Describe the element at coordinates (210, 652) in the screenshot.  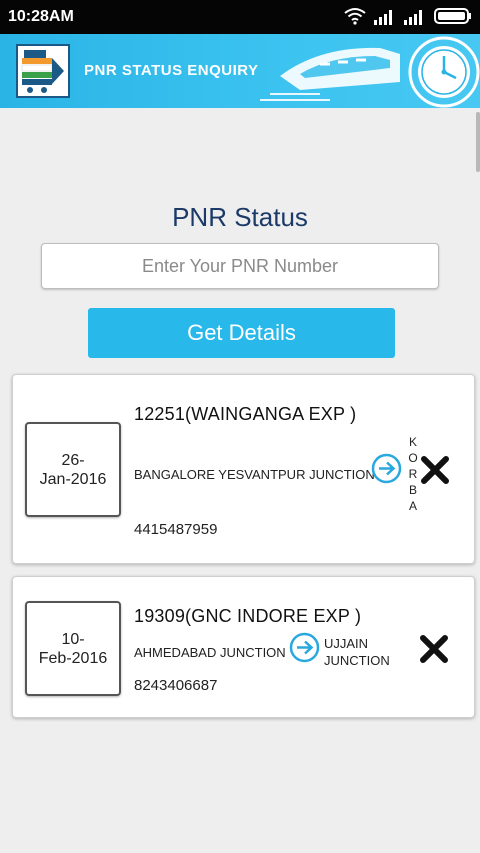
I see `from-station: AHMEDABAD JUNCTION` at that location.